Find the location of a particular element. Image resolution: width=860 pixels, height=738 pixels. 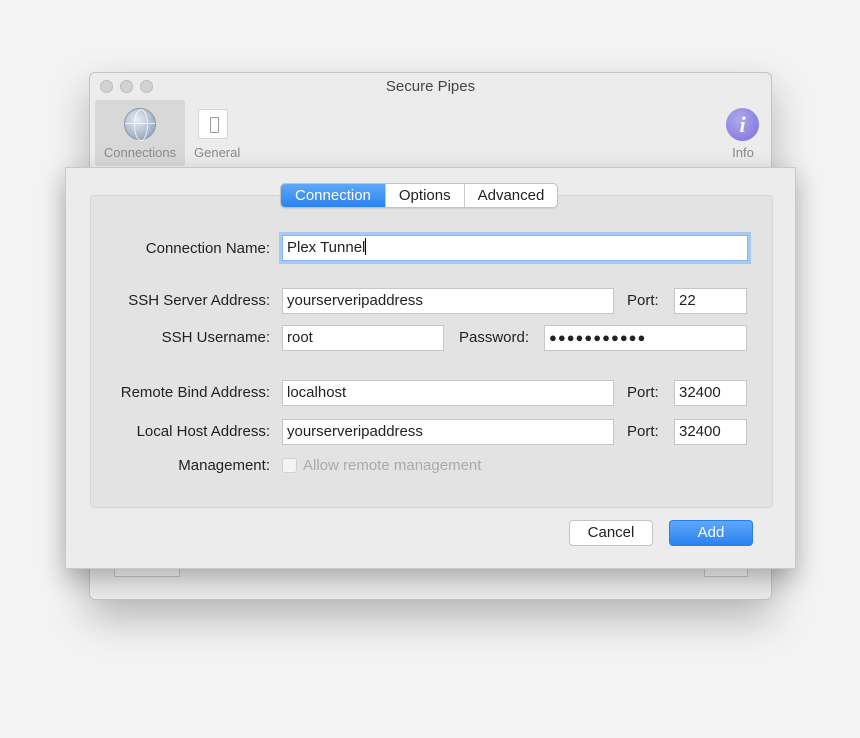

info-icon: i is located at coordinates (742, 124).